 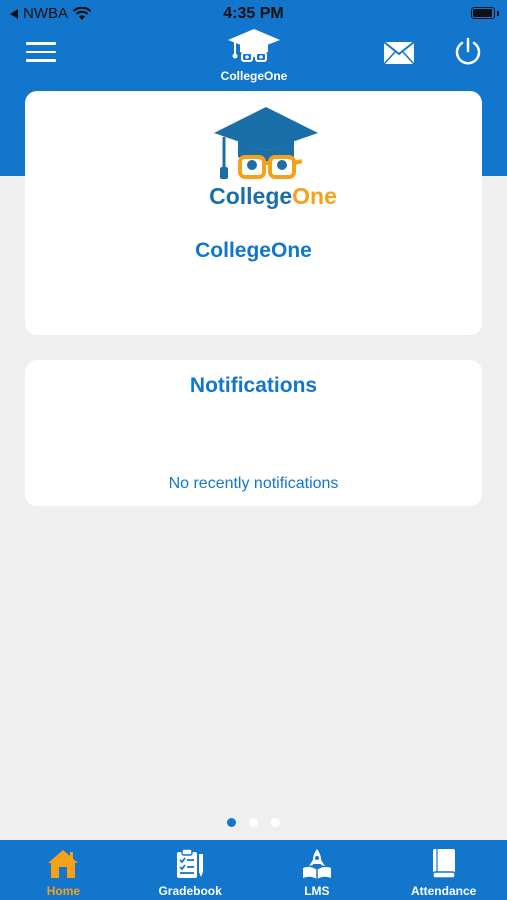 I want to click on logo-wordmark: CollegeOne, so click(x=273, y=196).